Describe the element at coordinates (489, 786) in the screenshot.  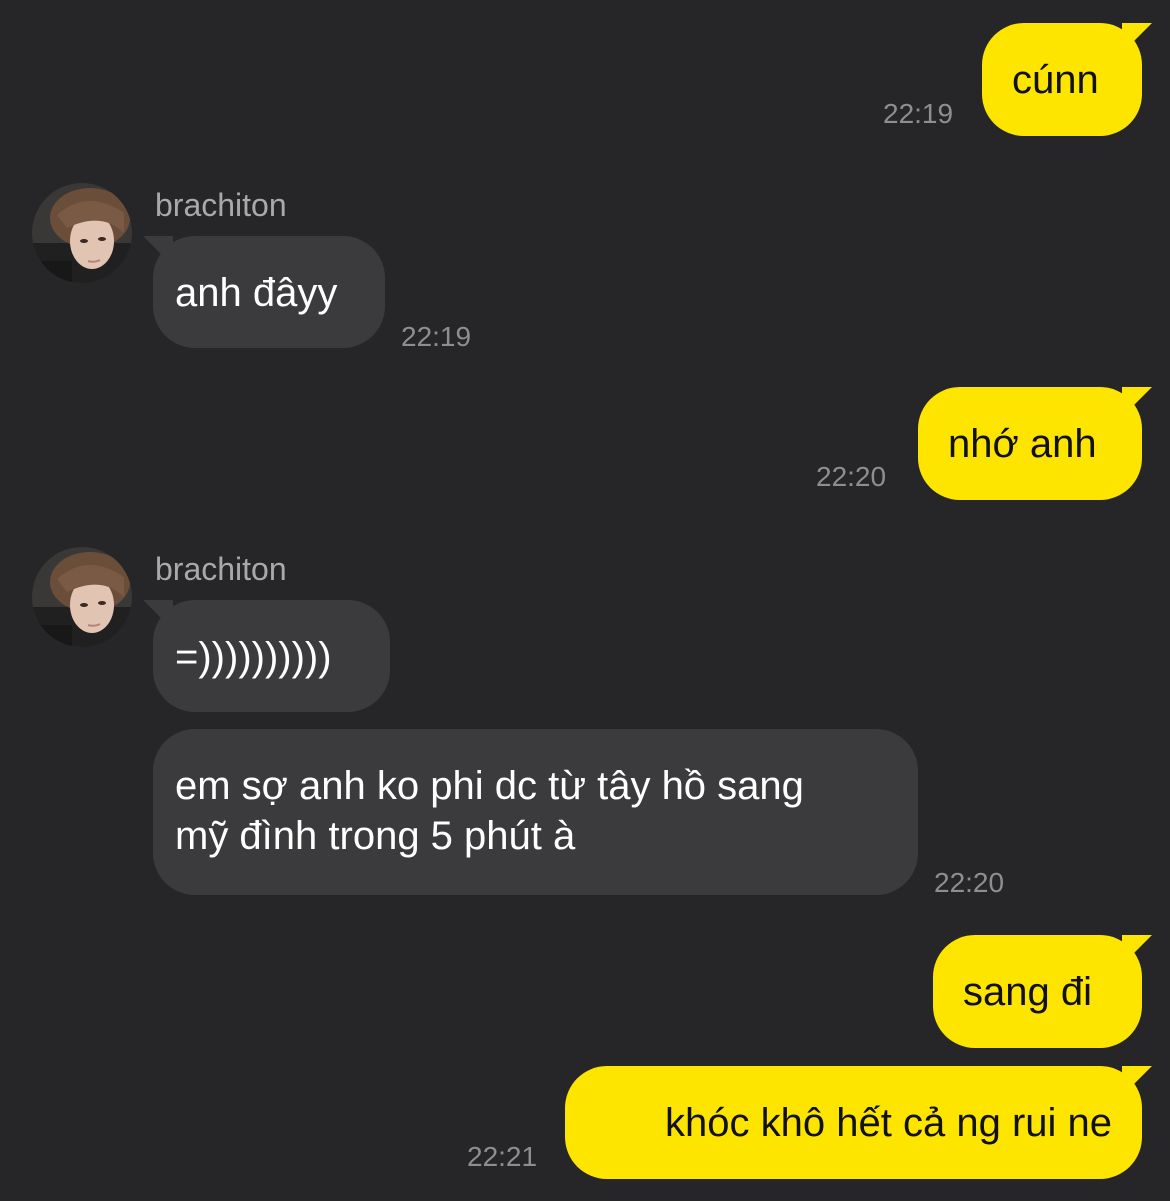
I see `message-text-line: em sợ anh ko phi dc từ tây hồ sang` at that location.